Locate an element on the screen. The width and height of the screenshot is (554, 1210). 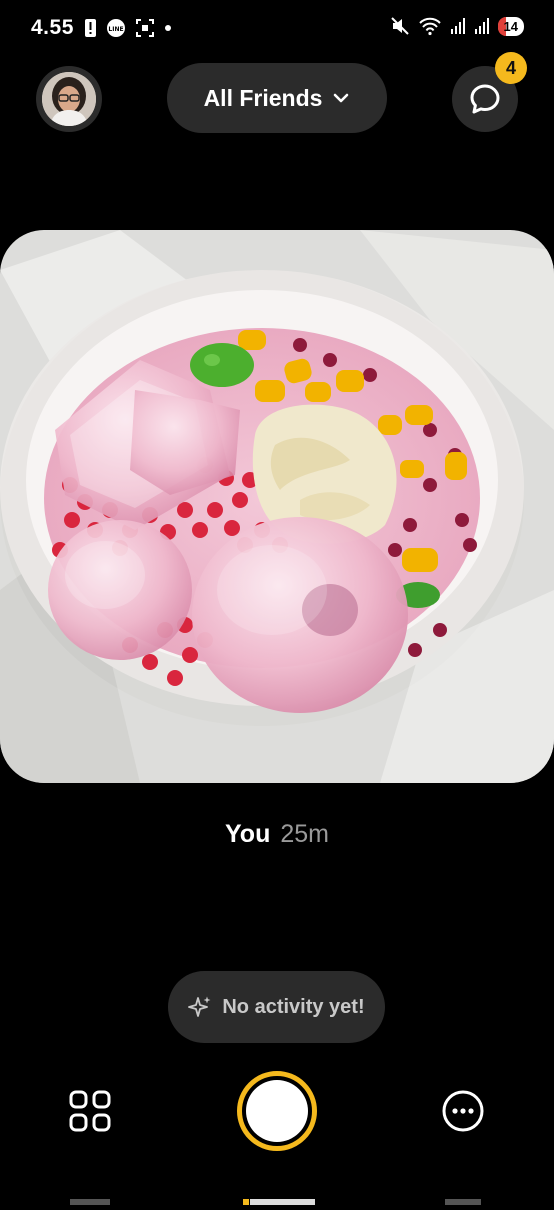
status-time: 4.55 is located at coordinates (52, 27).